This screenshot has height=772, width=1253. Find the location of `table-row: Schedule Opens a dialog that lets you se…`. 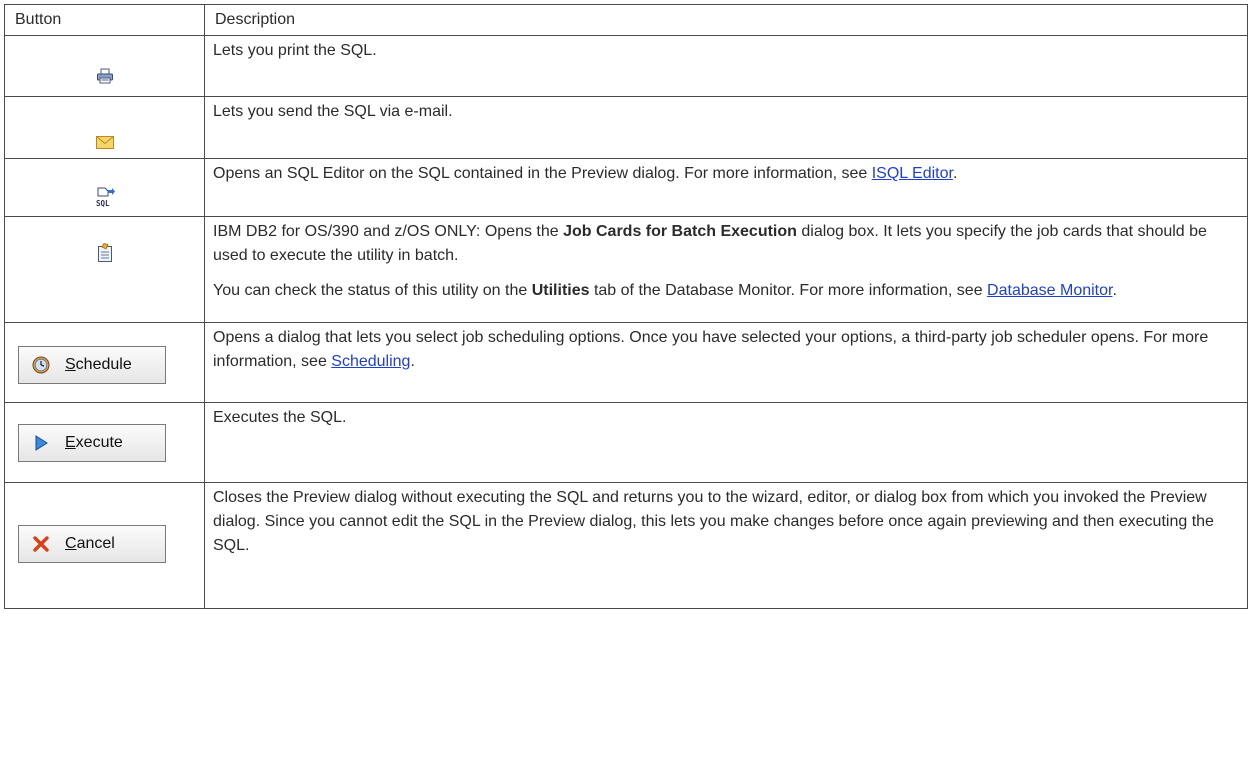

table-row: Schedule Opens a dialog that lets you se… is located at coordinates (626, 362).